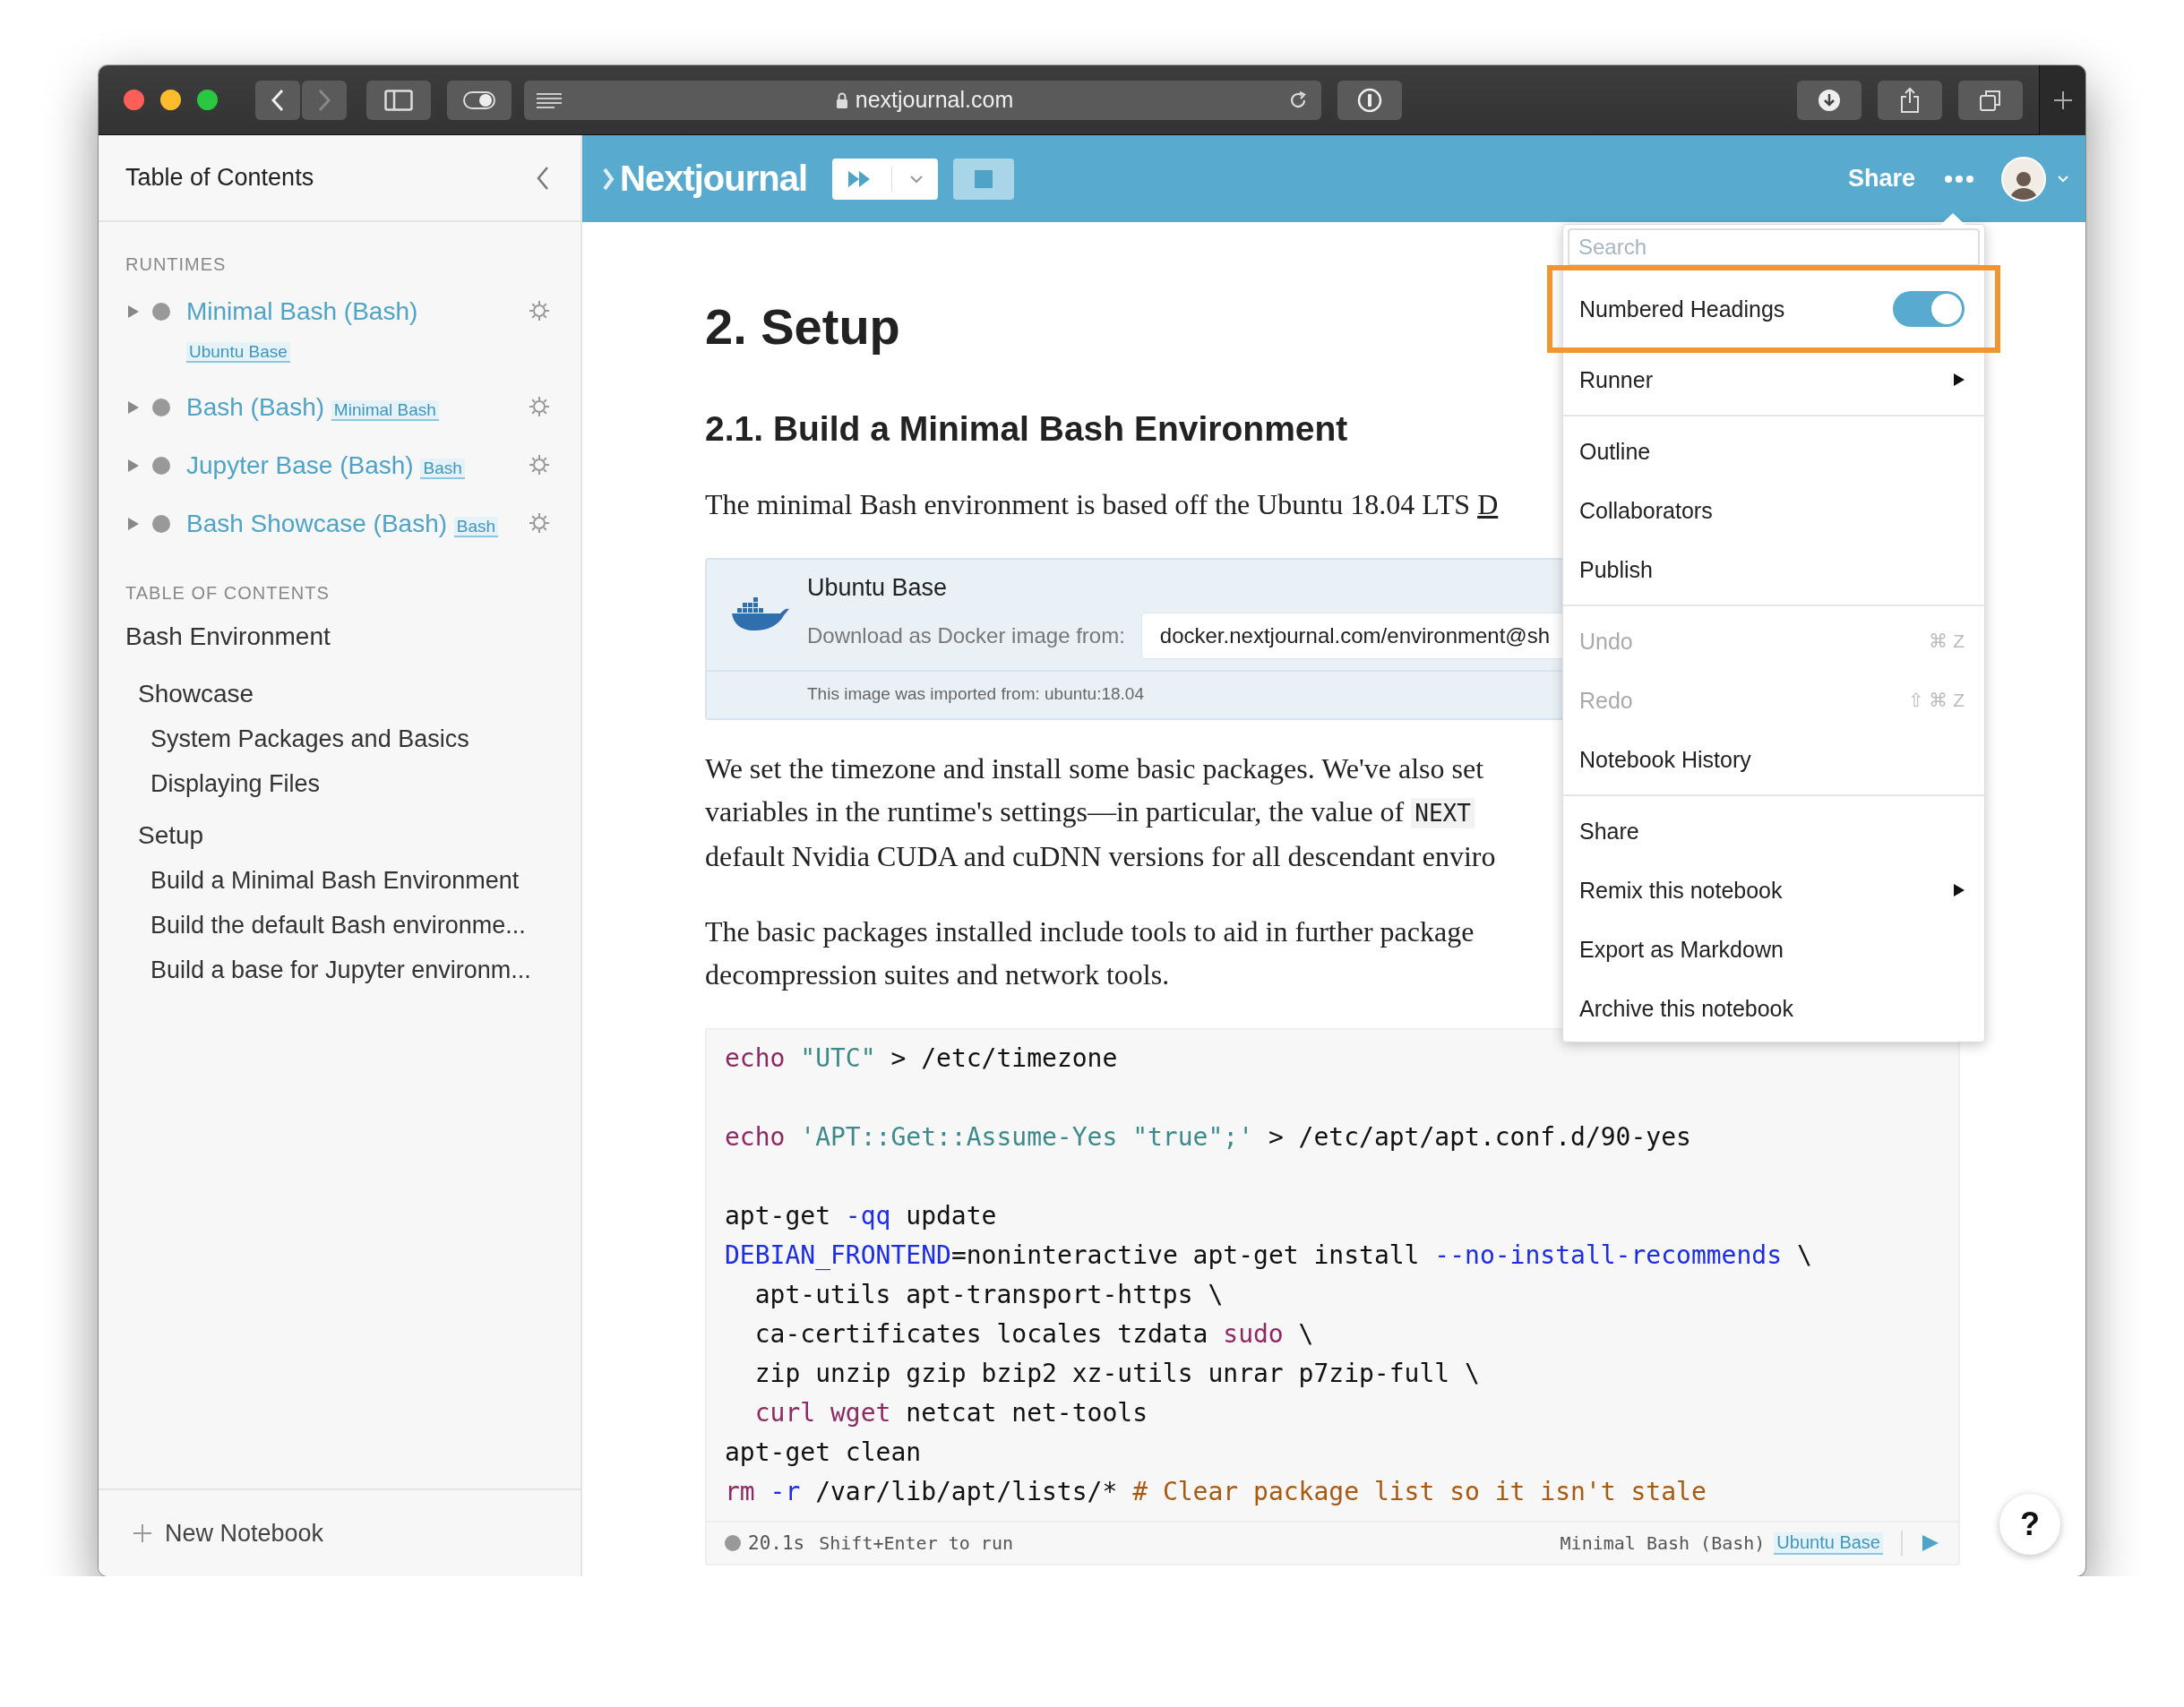 Image resolution: width=2184 pixels, height=1707 pixels. I want to click on download-button, so click(1830, 100).